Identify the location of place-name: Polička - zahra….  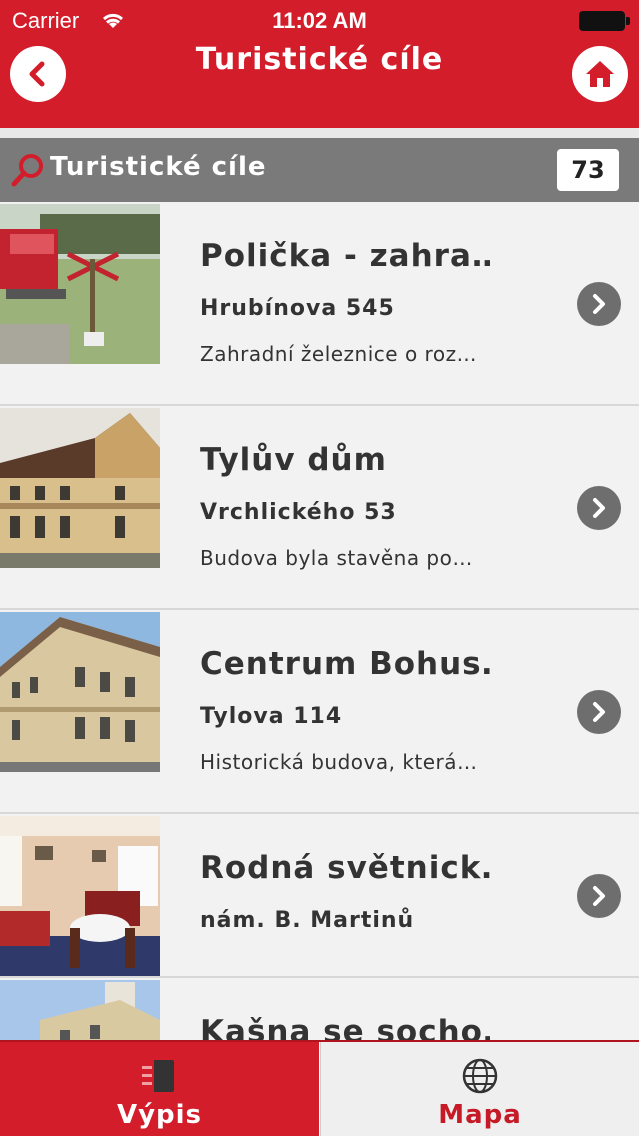
(345, 256).